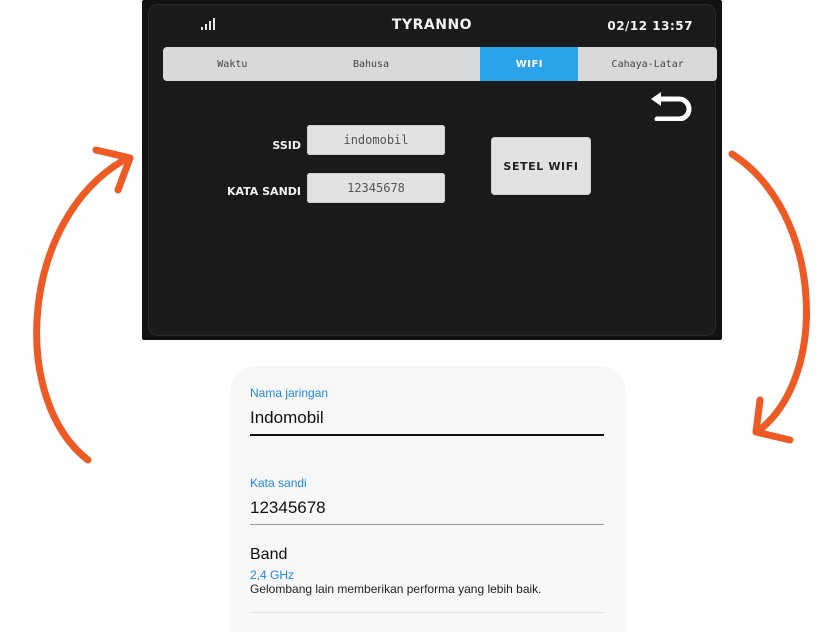 The width and height of the screenshot is (834, 632). I want to click on password-underline, so click(427, 524).